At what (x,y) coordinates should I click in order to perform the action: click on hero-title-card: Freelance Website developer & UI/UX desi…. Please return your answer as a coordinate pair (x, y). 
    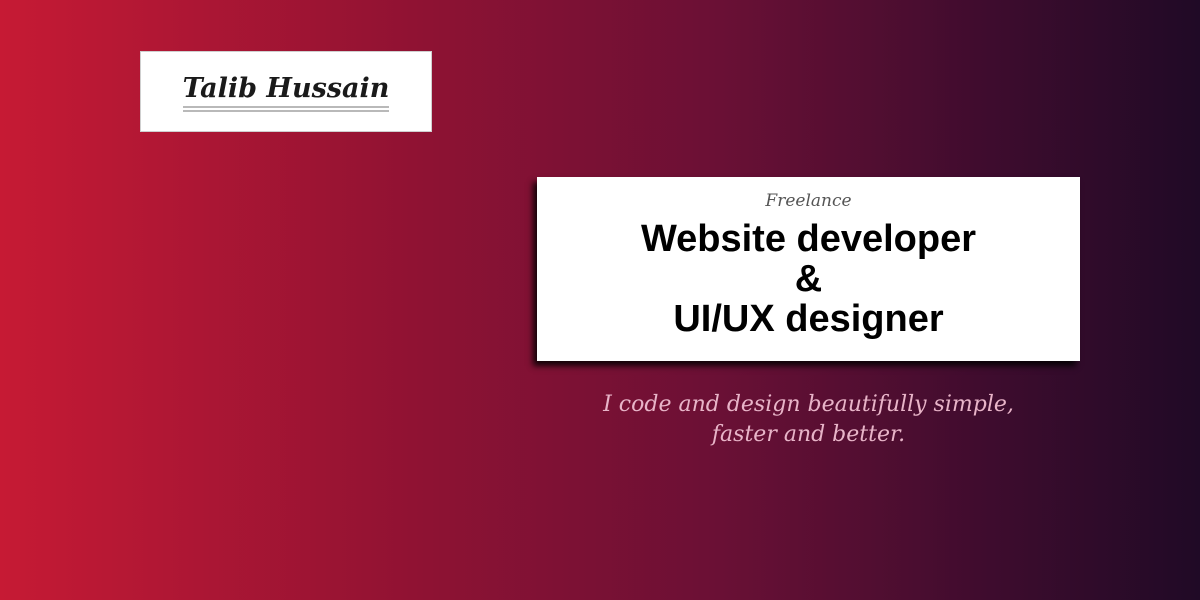
    Looking at the image, I should click on (808, 269).